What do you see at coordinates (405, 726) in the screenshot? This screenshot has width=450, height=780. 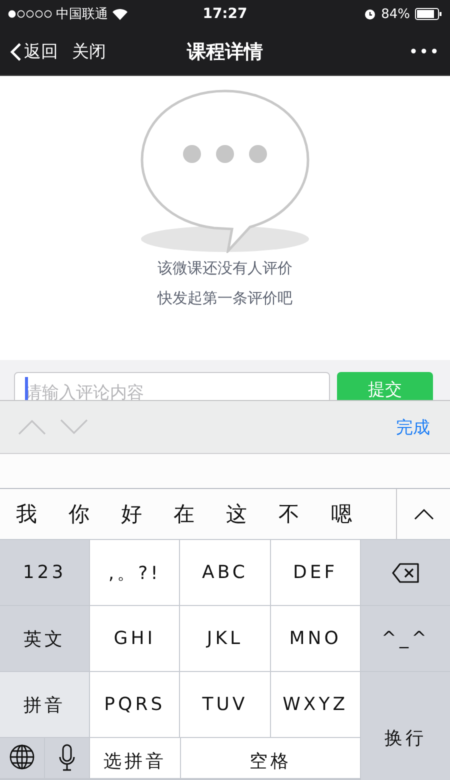 I see `keyboard-key: 换行` at bounding box center [405, 726].